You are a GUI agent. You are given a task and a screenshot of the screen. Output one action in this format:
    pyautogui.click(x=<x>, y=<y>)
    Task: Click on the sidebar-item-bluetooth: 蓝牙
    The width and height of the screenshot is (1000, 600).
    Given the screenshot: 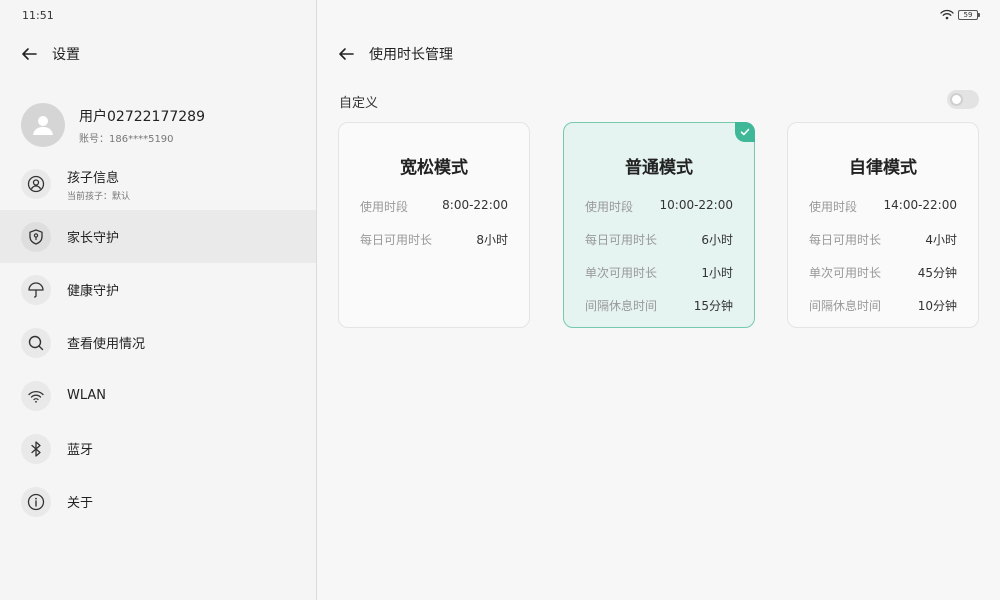 What is the action you would take?
    pyautogui.click(x=158, y=448)
    